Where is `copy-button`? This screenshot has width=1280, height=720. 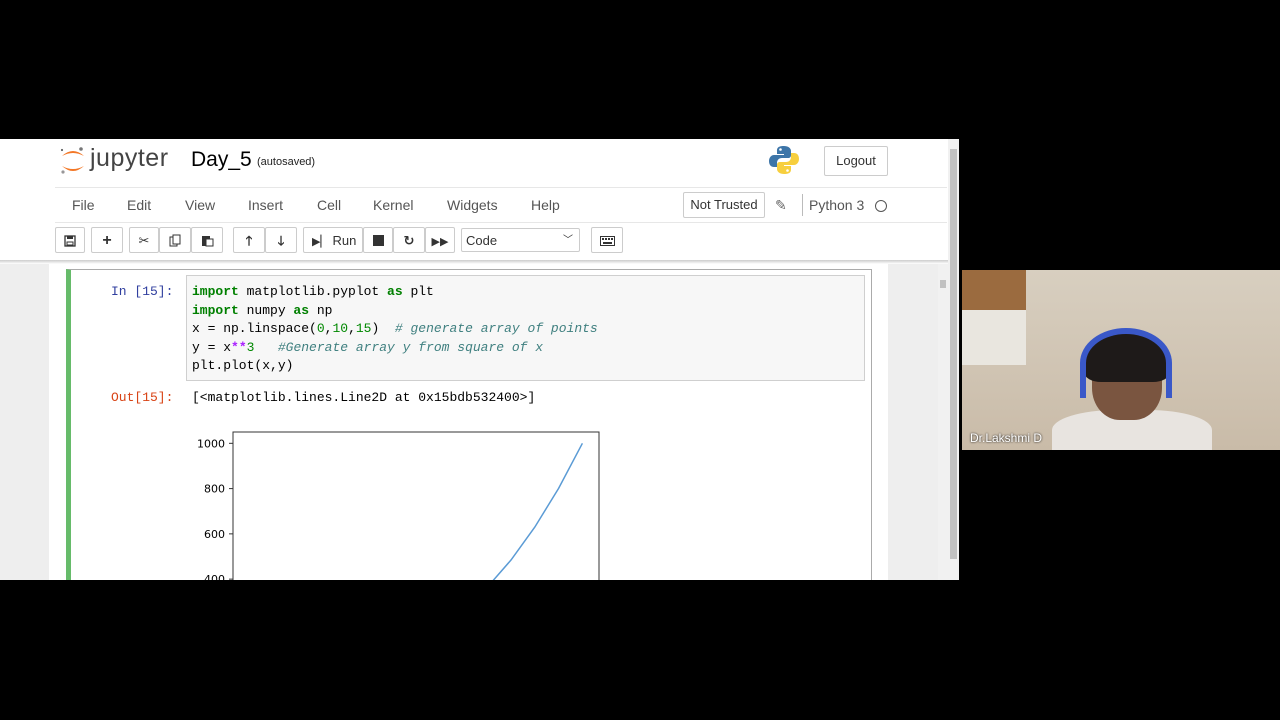 copy-button is located at coordinates (175, 240).